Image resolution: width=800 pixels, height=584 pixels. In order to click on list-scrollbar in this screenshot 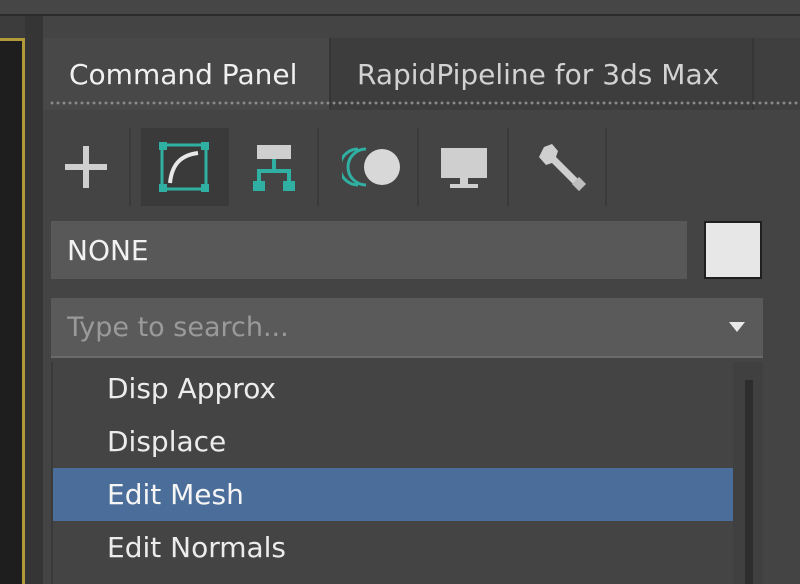, I will do `click(748, 473)`.